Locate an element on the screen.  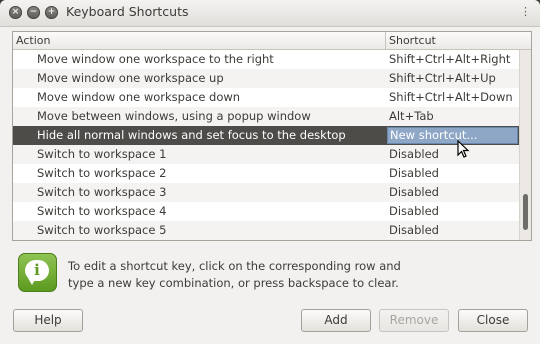
row-action: Move window one workspace to the right is located at coordinates (155, 59).